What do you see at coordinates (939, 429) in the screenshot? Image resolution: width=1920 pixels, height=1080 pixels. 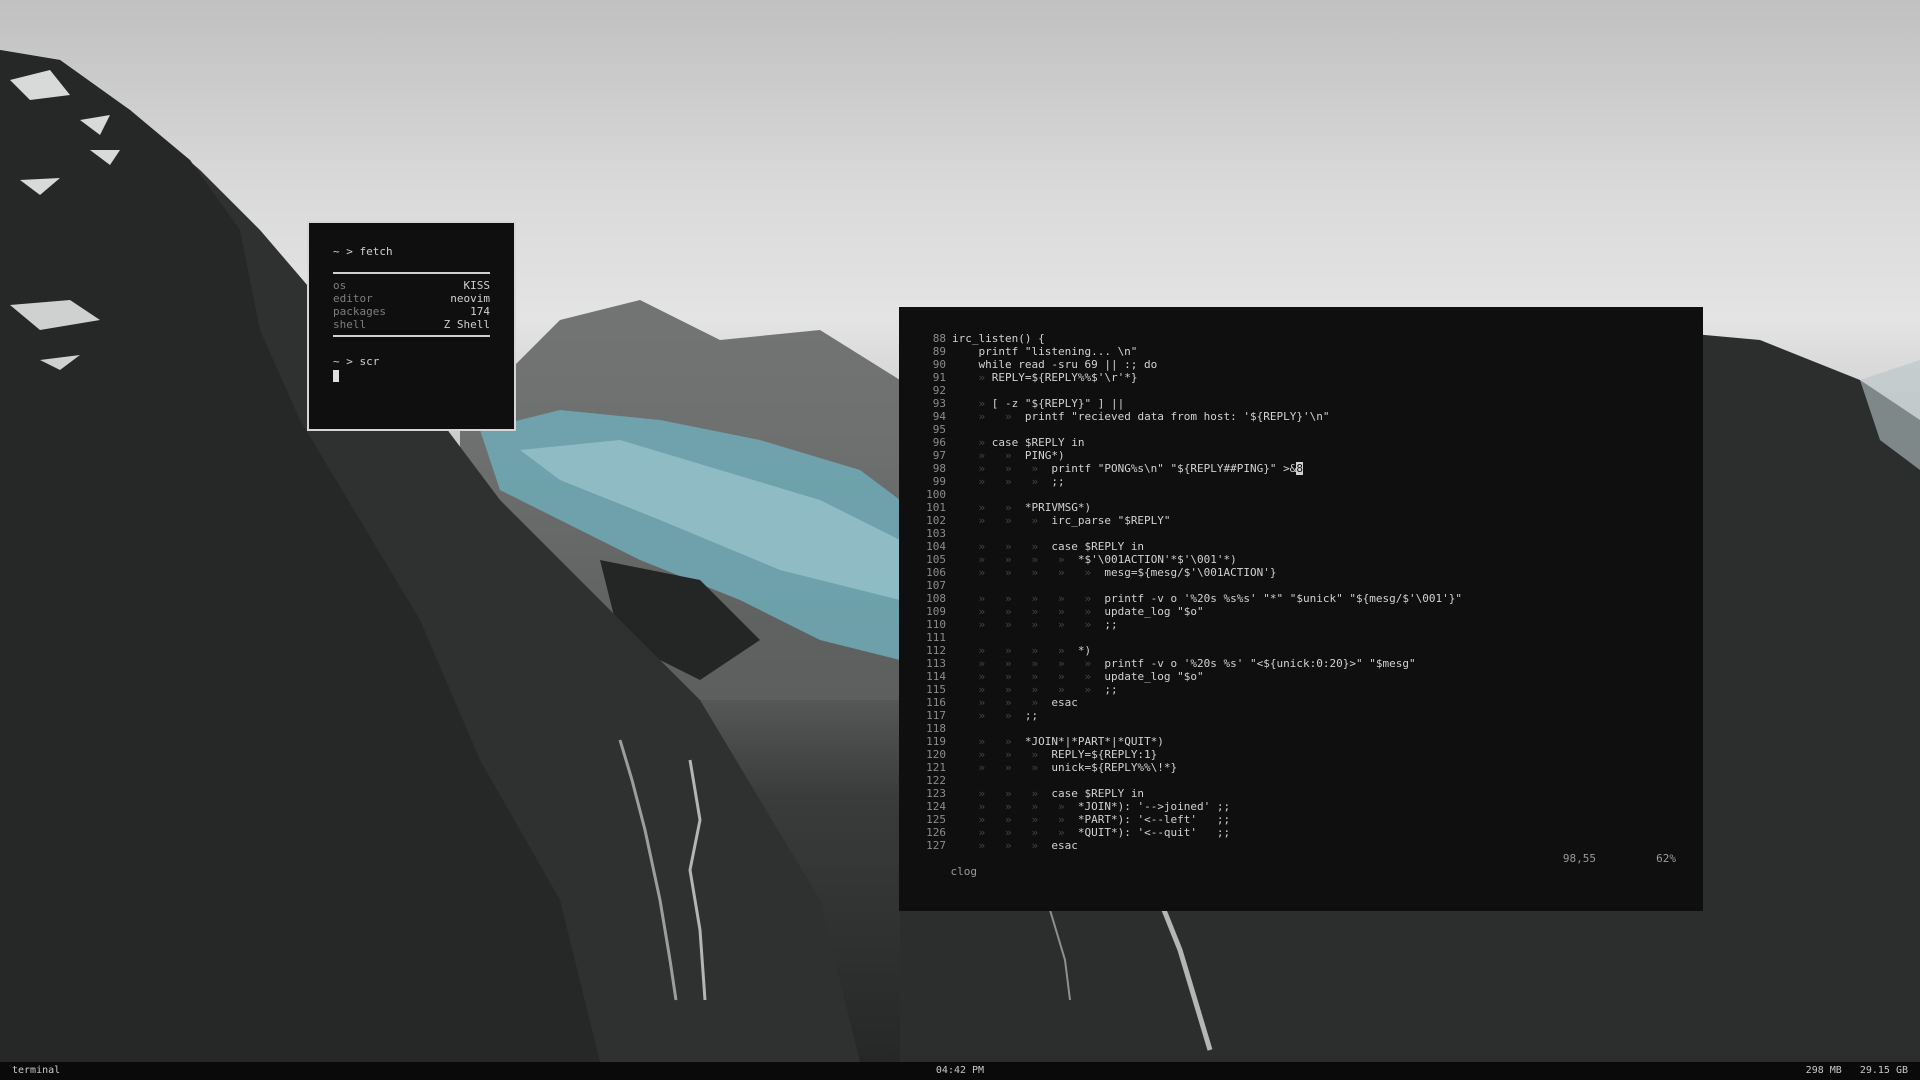 I see `line-number: 95` at bounding box center [939, 429].